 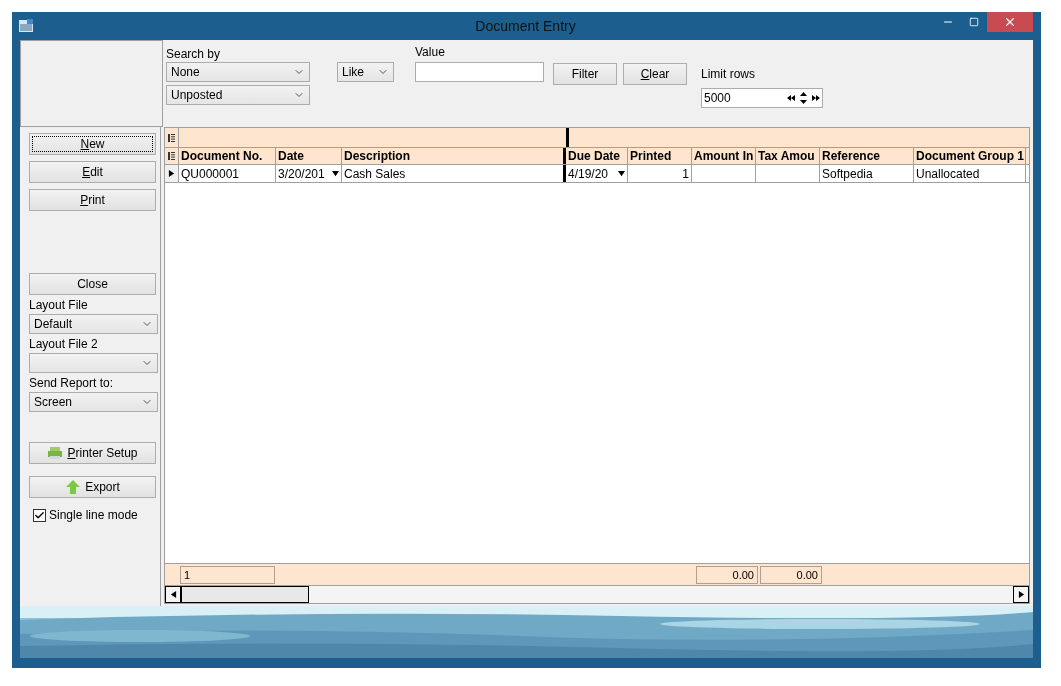 What do you see at coordinates (92, 200) in the screenshot?
I see `sidebar-button: Print` at bounding box center [92, 200].